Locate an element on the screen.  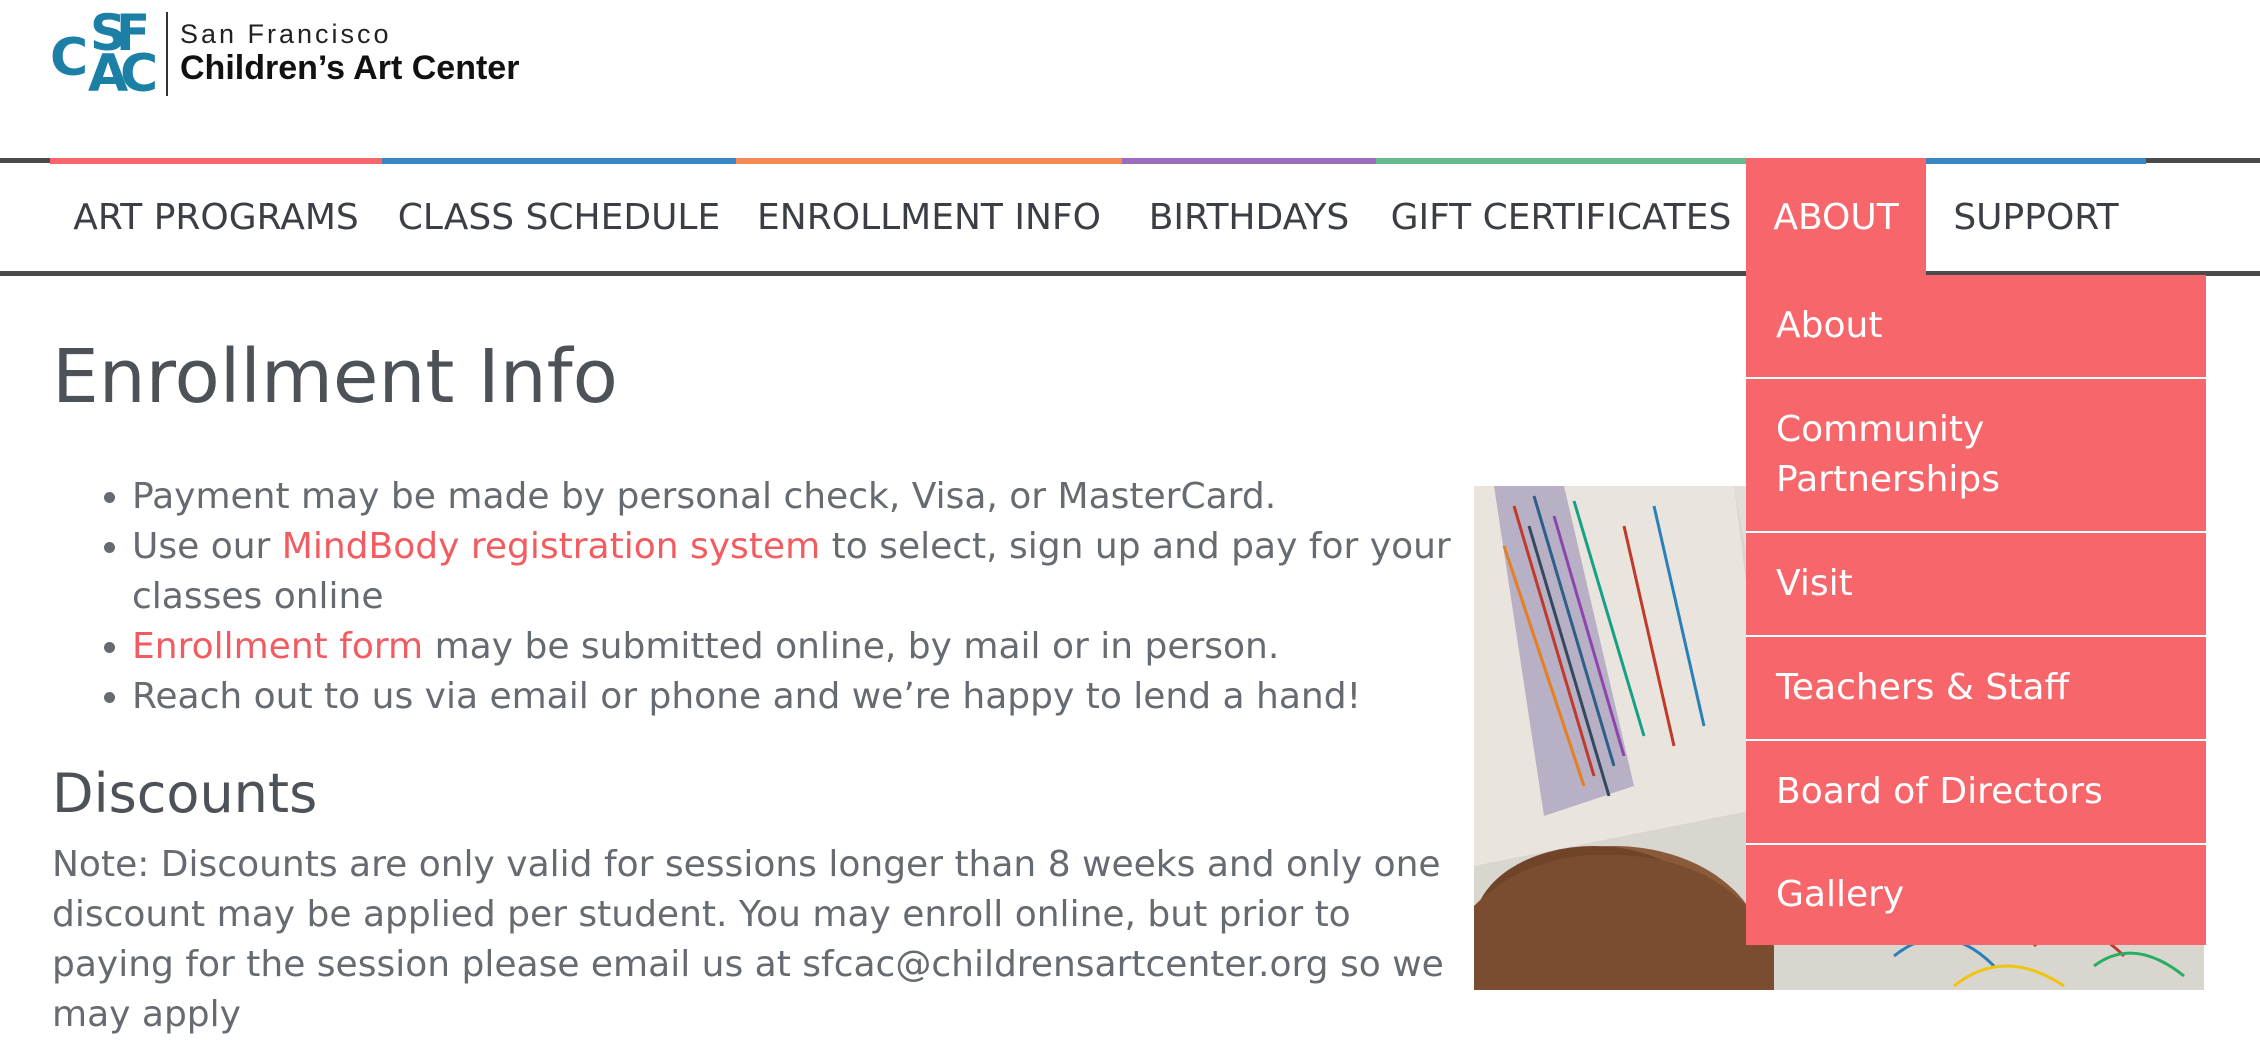
logo-letter-c2: C is located at coordinates (139, 74).